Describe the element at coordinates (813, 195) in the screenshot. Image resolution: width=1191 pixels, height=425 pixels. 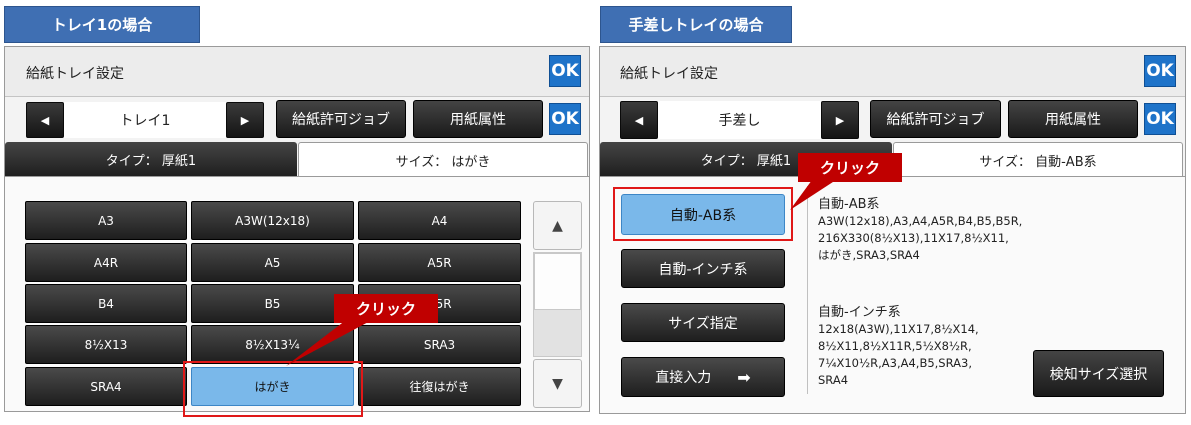
I see `callout-pointer-right` at that location.